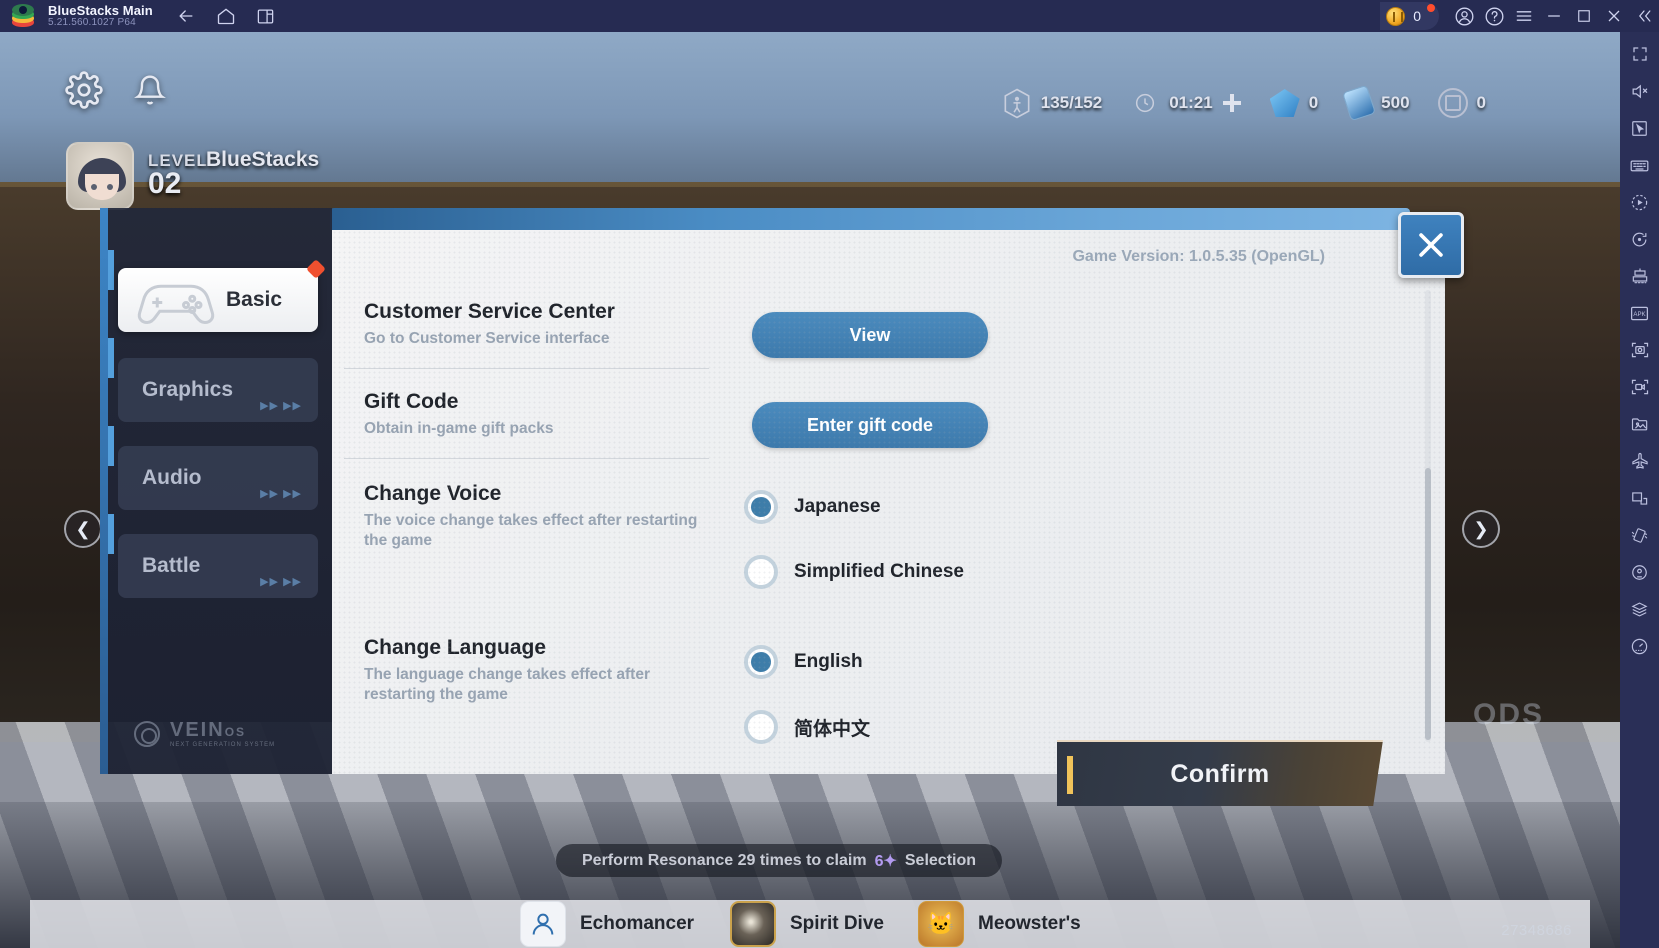 This screenshot has width=1659, height=948. I want to click on radio-label: English, so click(828, 661).